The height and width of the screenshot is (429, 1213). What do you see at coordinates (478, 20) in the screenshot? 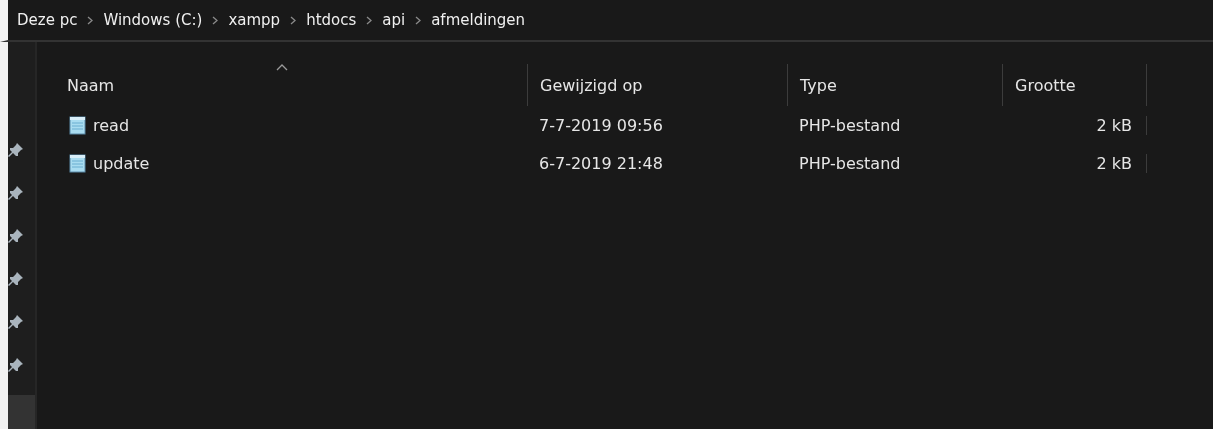
I see `breadcrumb: afmeldingen` at bounding box center [478, 20].